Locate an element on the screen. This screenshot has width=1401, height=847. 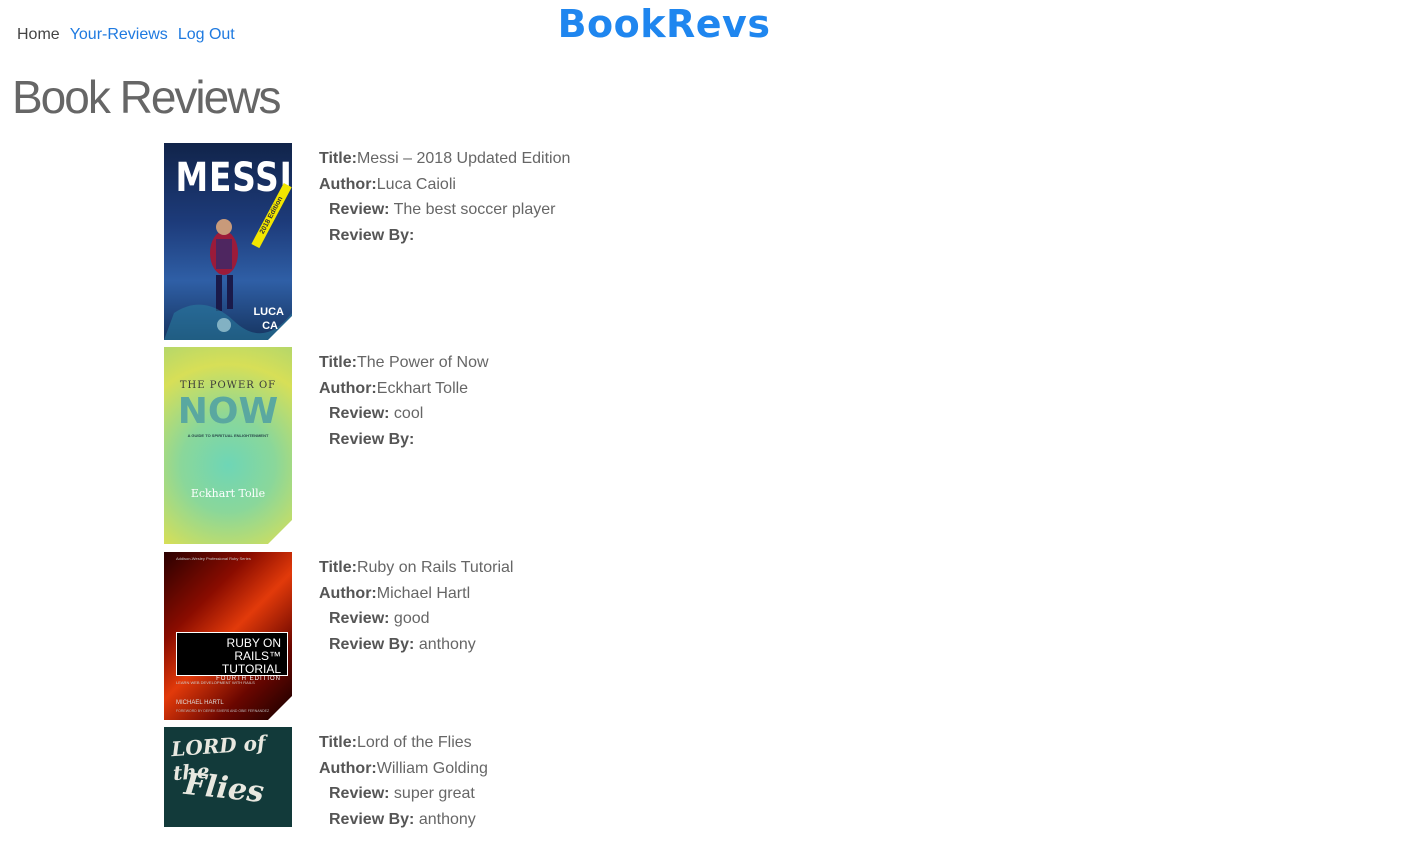
review-text: cool is located at coordinates (408, 413).